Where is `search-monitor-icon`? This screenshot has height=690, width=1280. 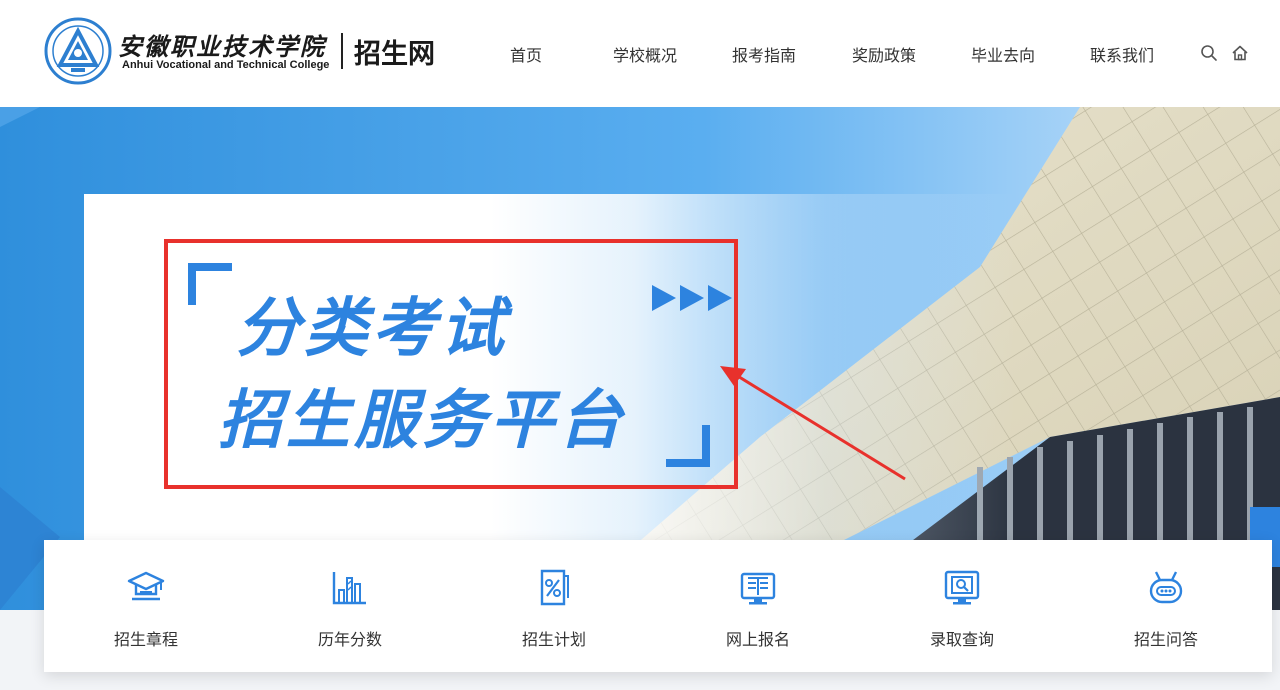 search-monitor-icon is located at coordinates (962, 587).